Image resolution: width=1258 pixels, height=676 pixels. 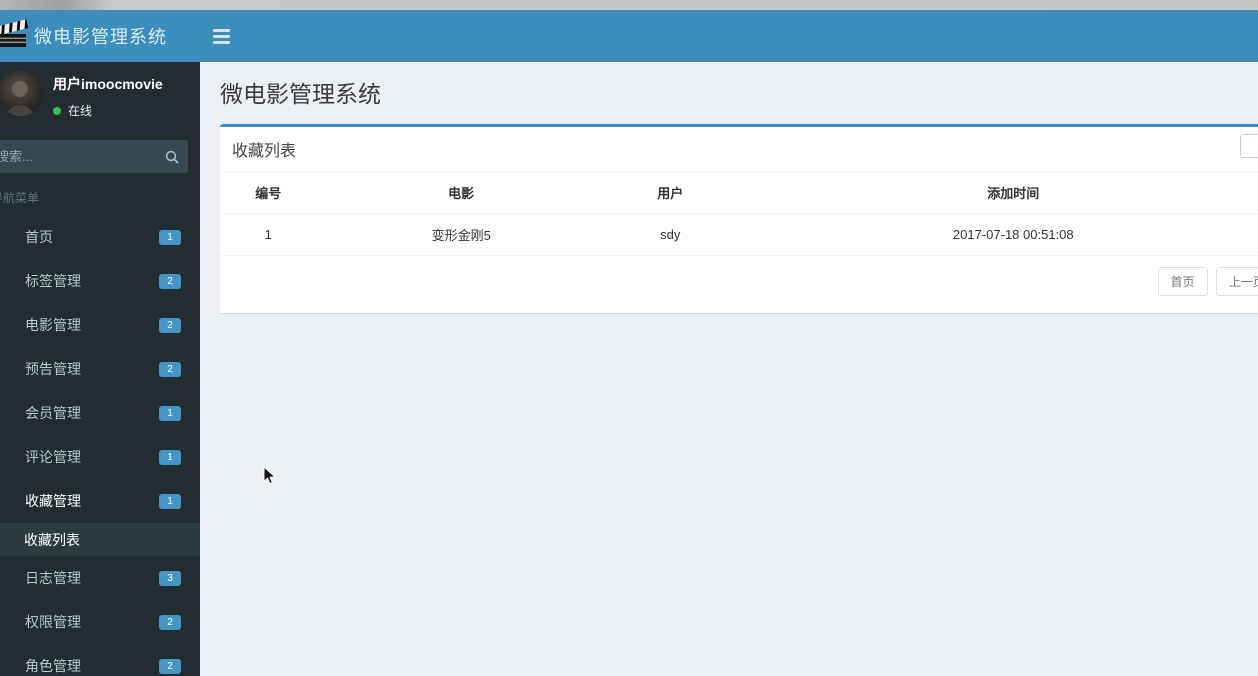 I want to click on sidebar-toggle-icon, so click(x=234, y=36).